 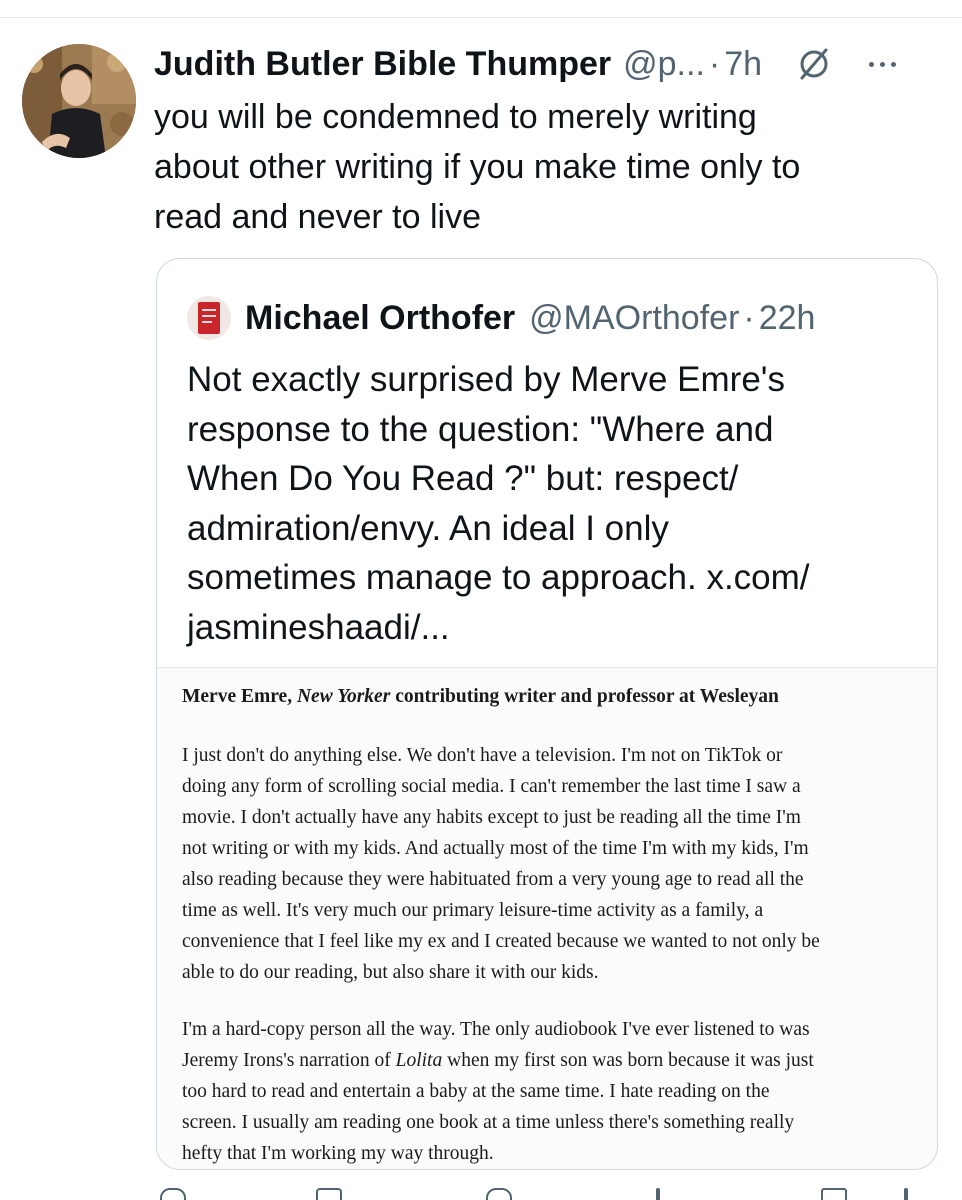 I want to click on action-bar, so click(x=546, y=1194).